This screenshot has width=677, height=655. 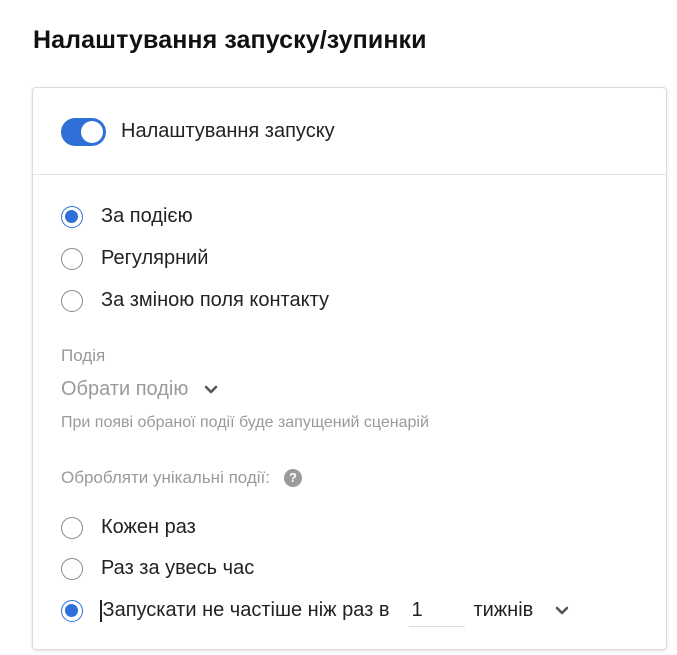 What do you see at coordinates (437, 610) in the screenshot?
I see `frequency-input` at bounding box center [437, 610].